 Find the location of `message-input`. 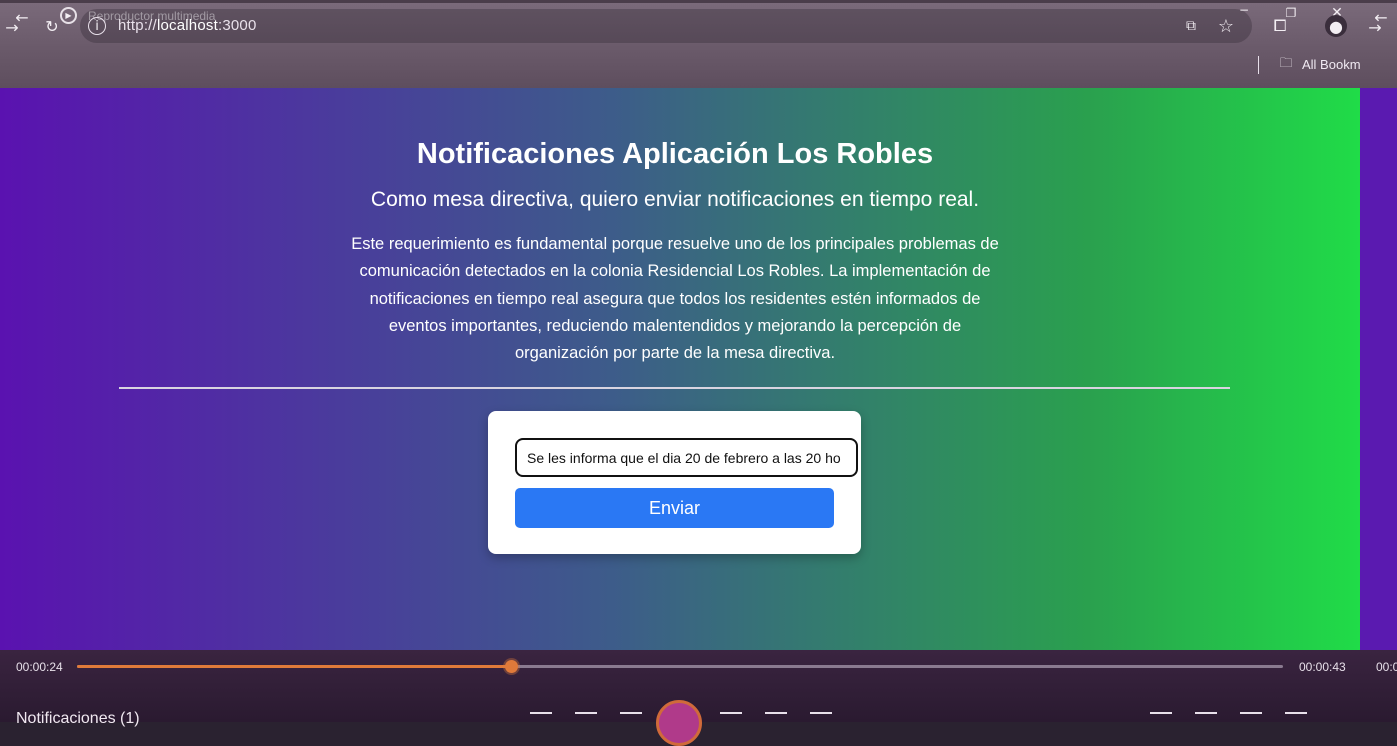

message-input is located at coordinates (686, 457).